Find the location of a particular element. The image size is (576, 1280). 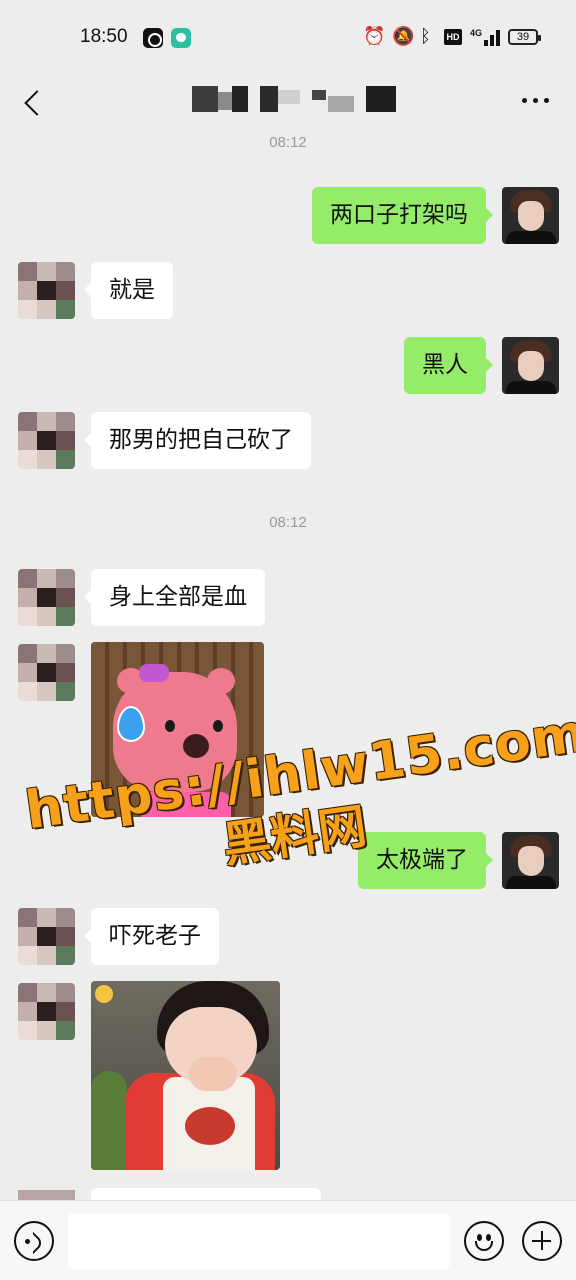

network-type-label: 4G is located at coordinates (476, 33).